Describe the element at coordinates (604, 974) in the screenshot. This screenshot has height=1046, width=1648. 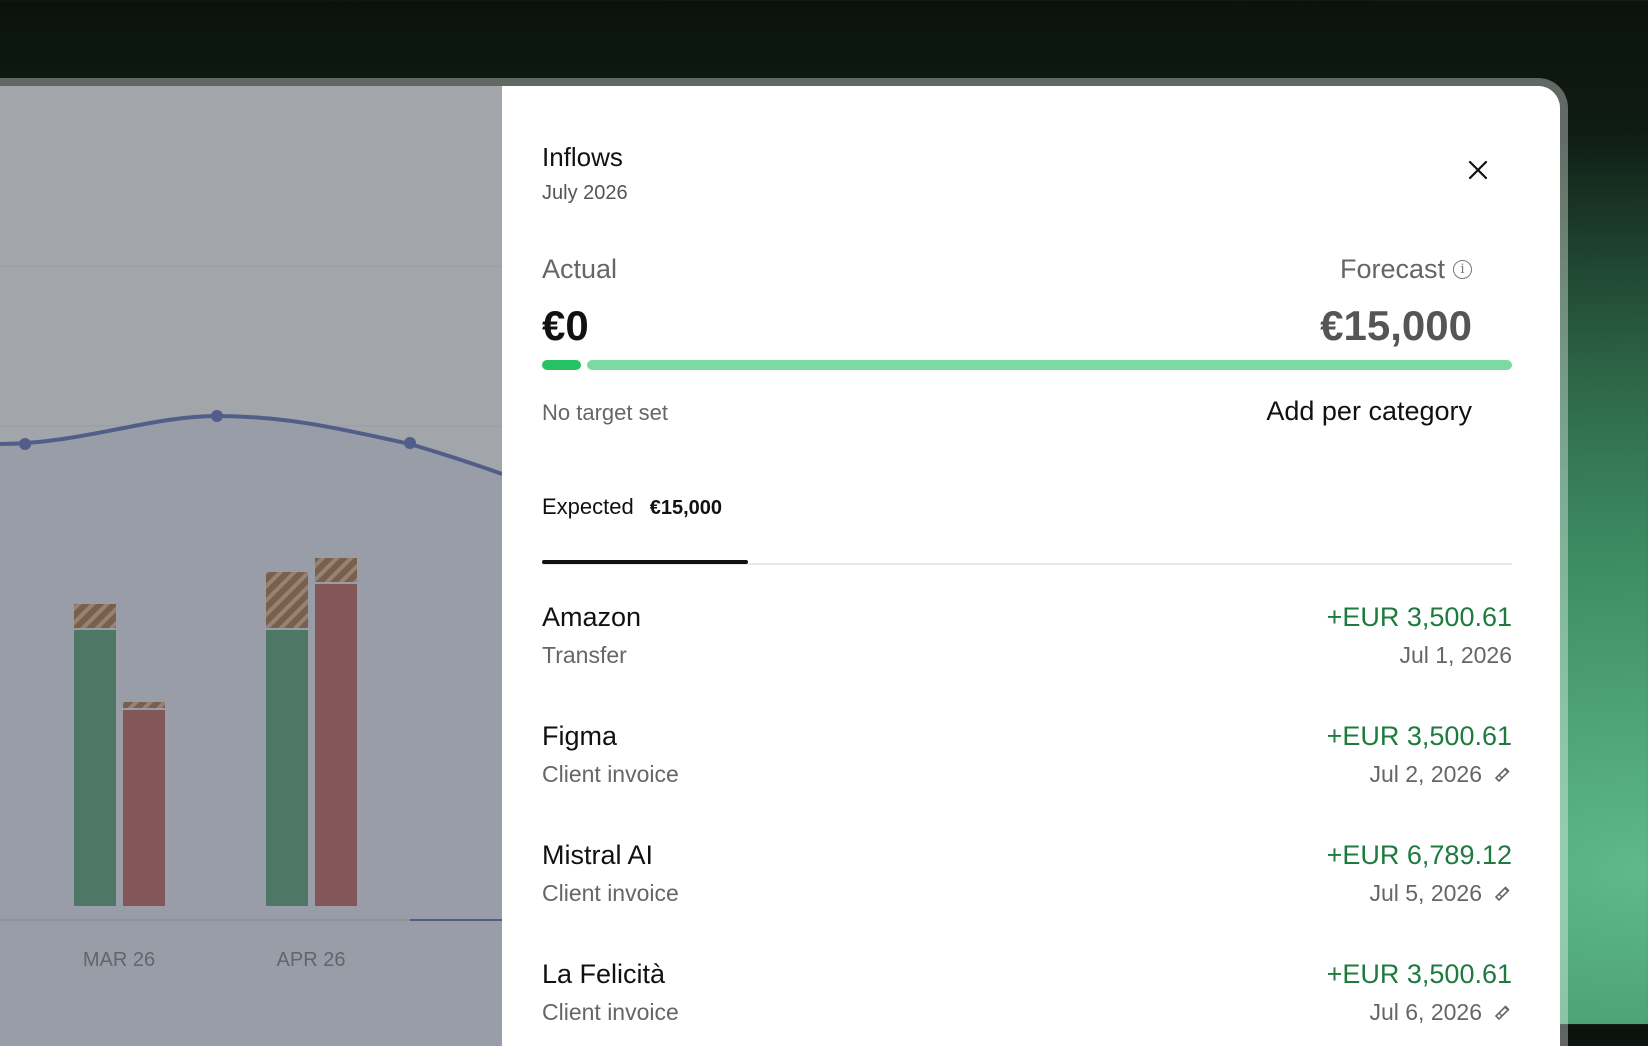
I see `transaction-name: La Felicità` at that location.